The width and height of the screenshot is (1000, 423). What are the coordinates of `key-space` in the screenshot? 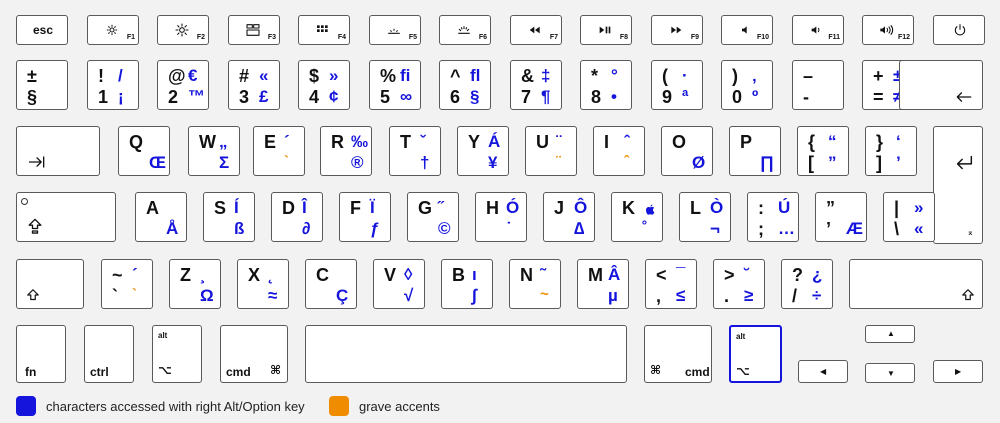 It's located at (466, 354).